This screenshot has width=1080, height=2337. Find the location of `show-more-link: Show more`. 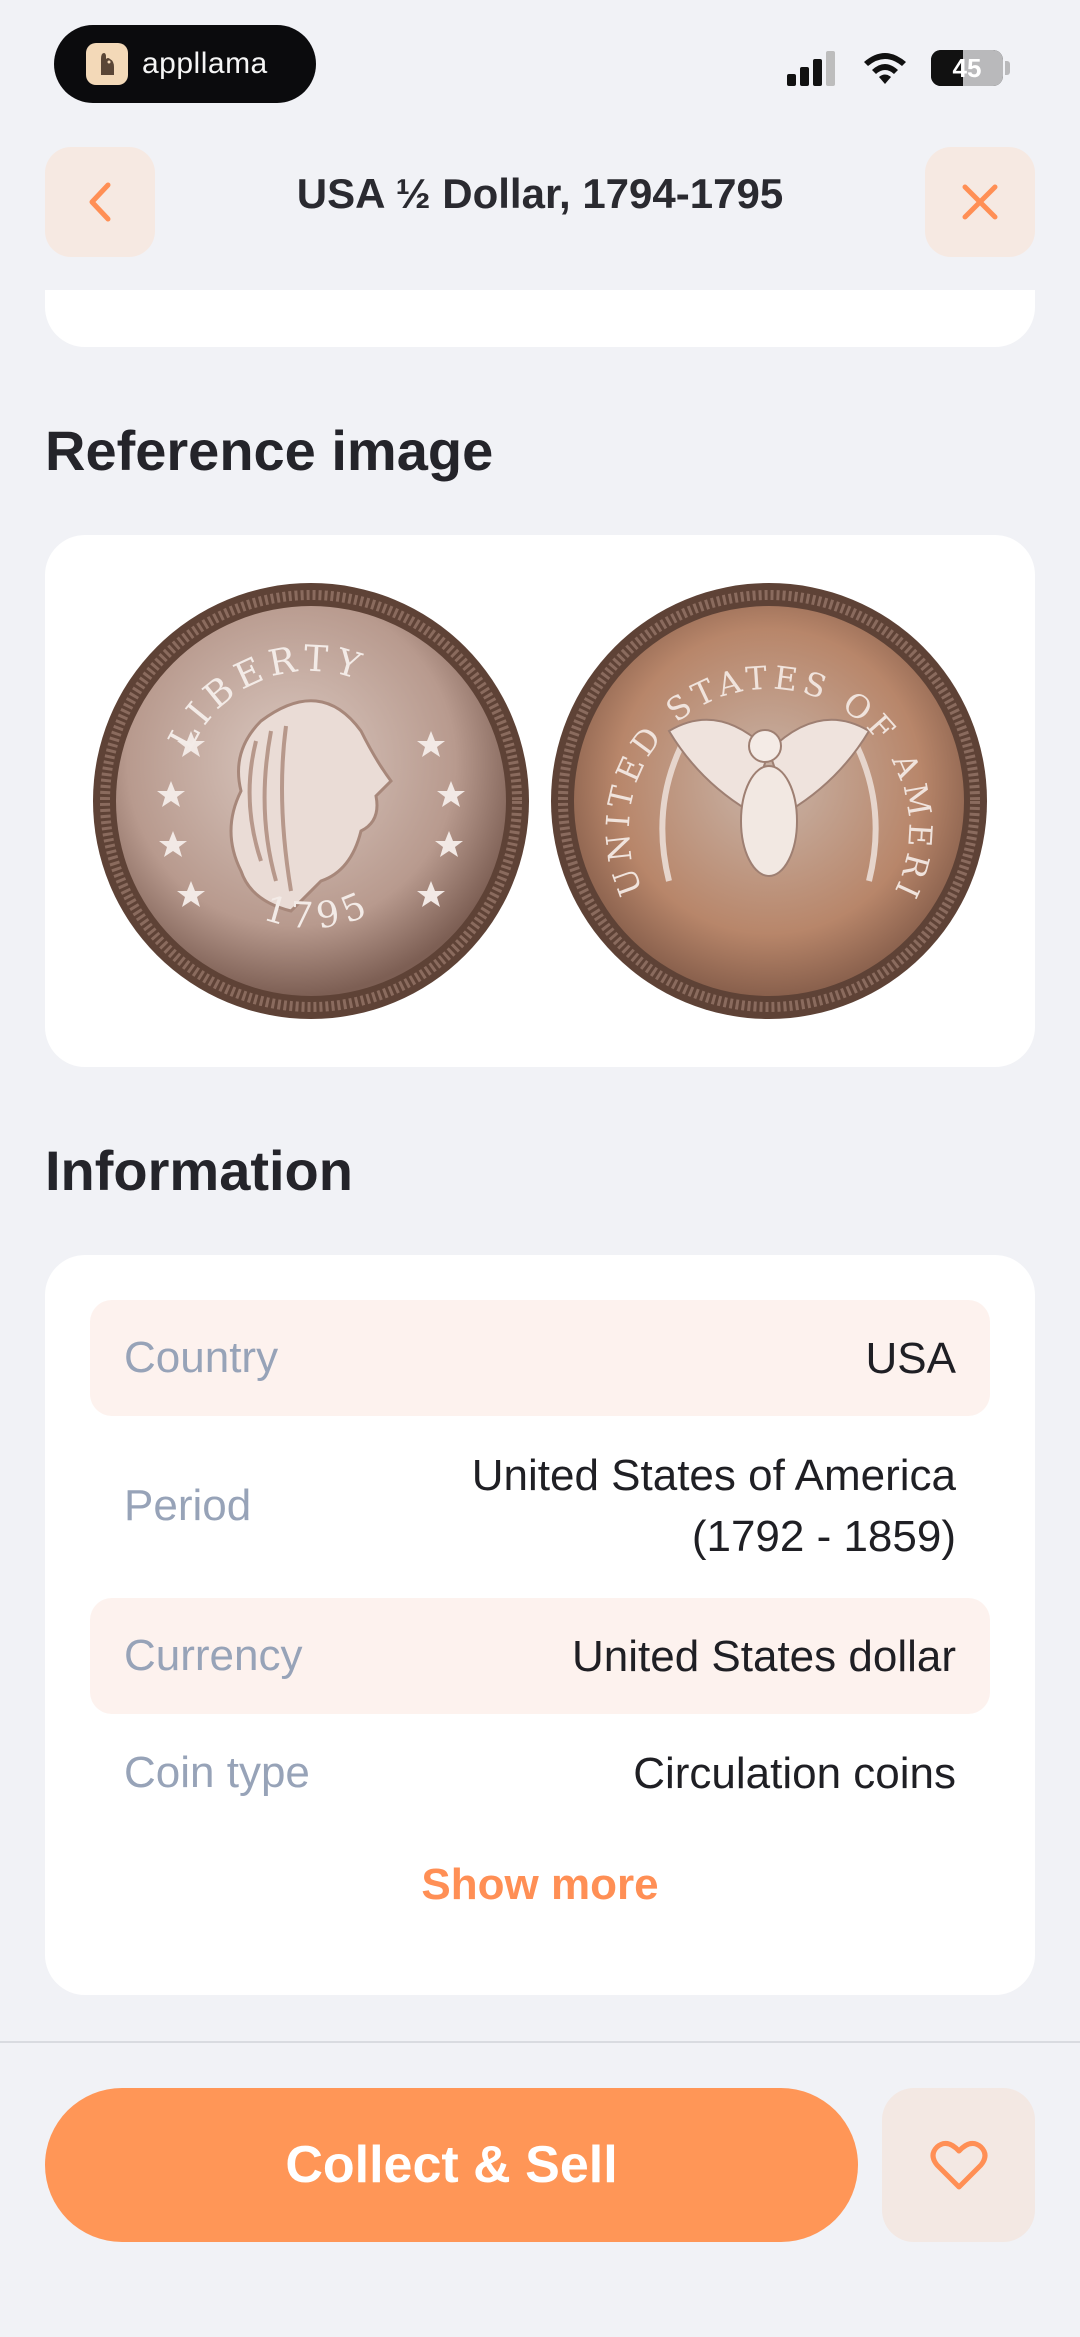

show-more-link: Show more is located at coordinates (540, 1885).